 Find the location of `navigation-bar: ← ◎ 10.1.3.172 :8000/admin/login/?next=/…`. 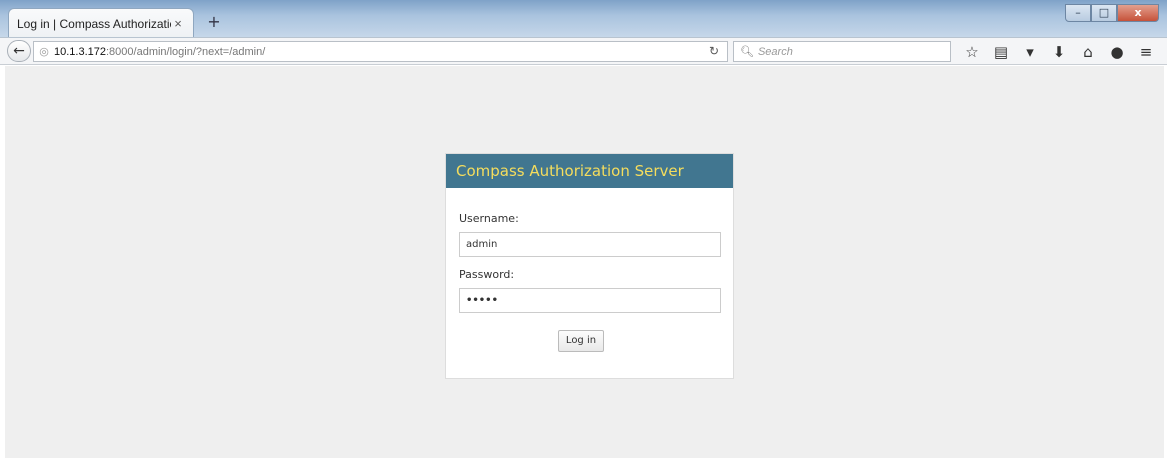

navigation-bar: ← ◎ 10.1.3.172 :8000/admin/login/?next=/… is located at coordinates (583, 51).